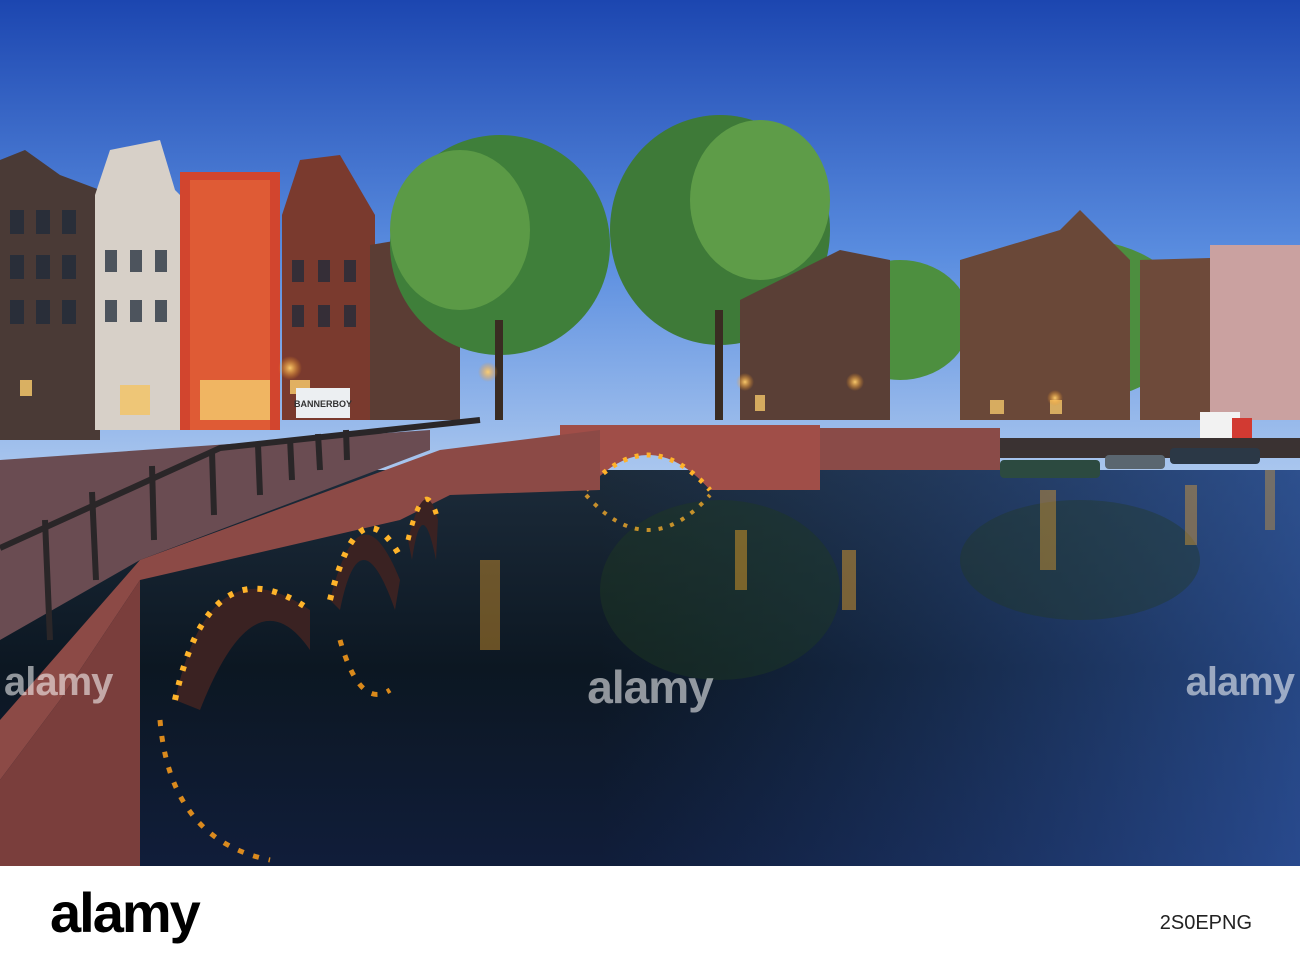 This screenshot has height=956, width=1300. What do you see at coordinates (323, 404) in the screenshot?
I see `shop-sign: BANNERBOY` at bounding box center [323, 404].